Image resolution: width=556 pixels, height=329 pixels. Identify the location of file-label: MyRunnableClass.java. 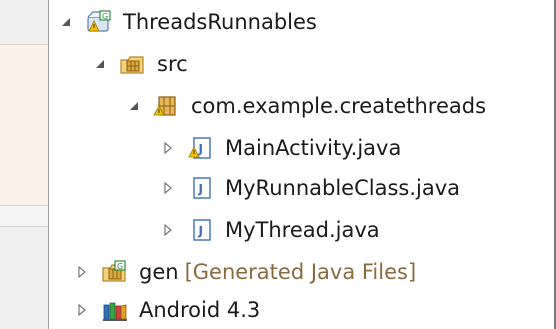
(342, 188).